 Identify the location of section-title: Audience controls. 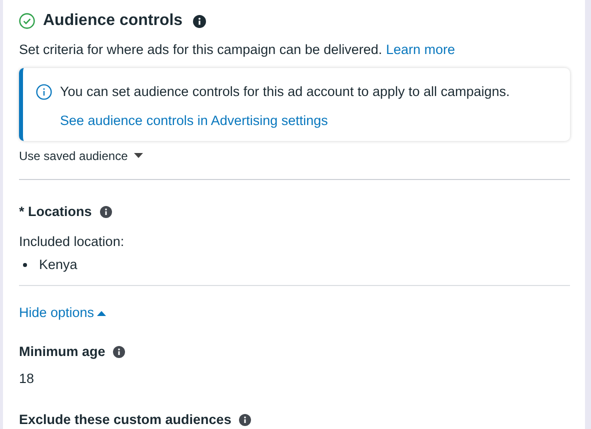
(113, 21).